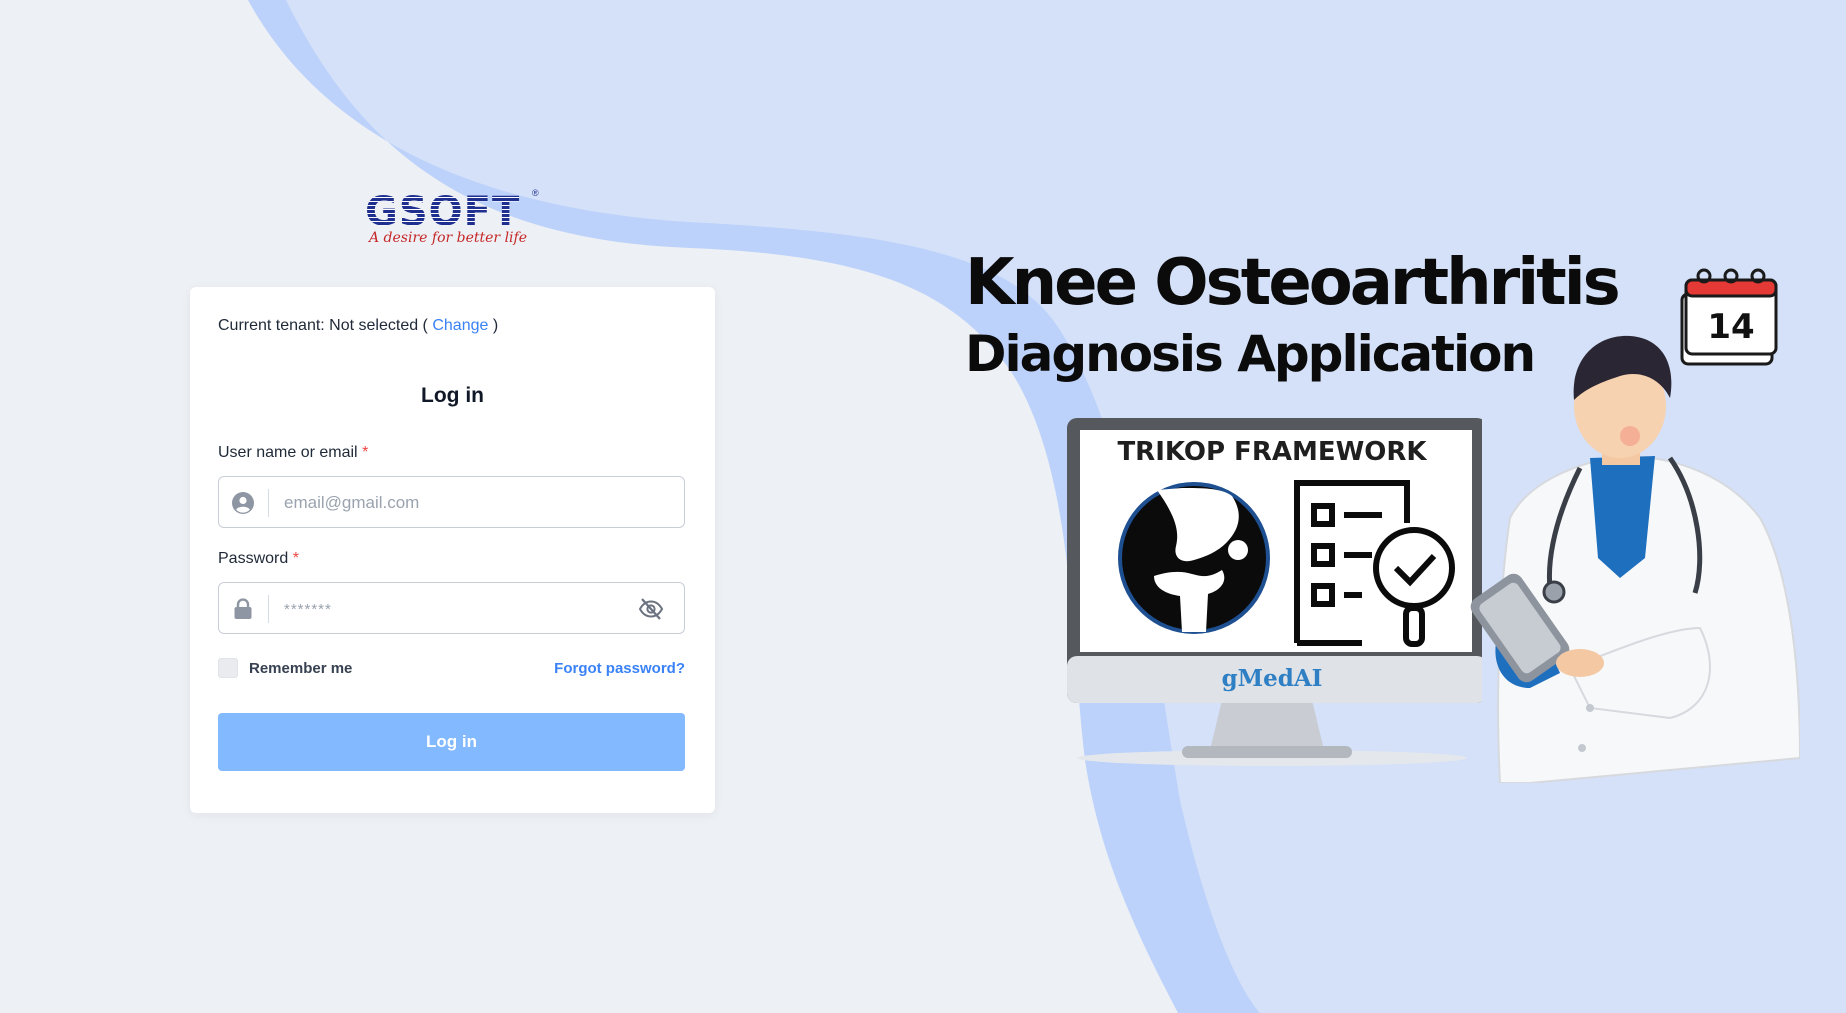  Describe the element at coordinates (1630, 436) in the screenshot. I see `doctor-cheek` at that location.